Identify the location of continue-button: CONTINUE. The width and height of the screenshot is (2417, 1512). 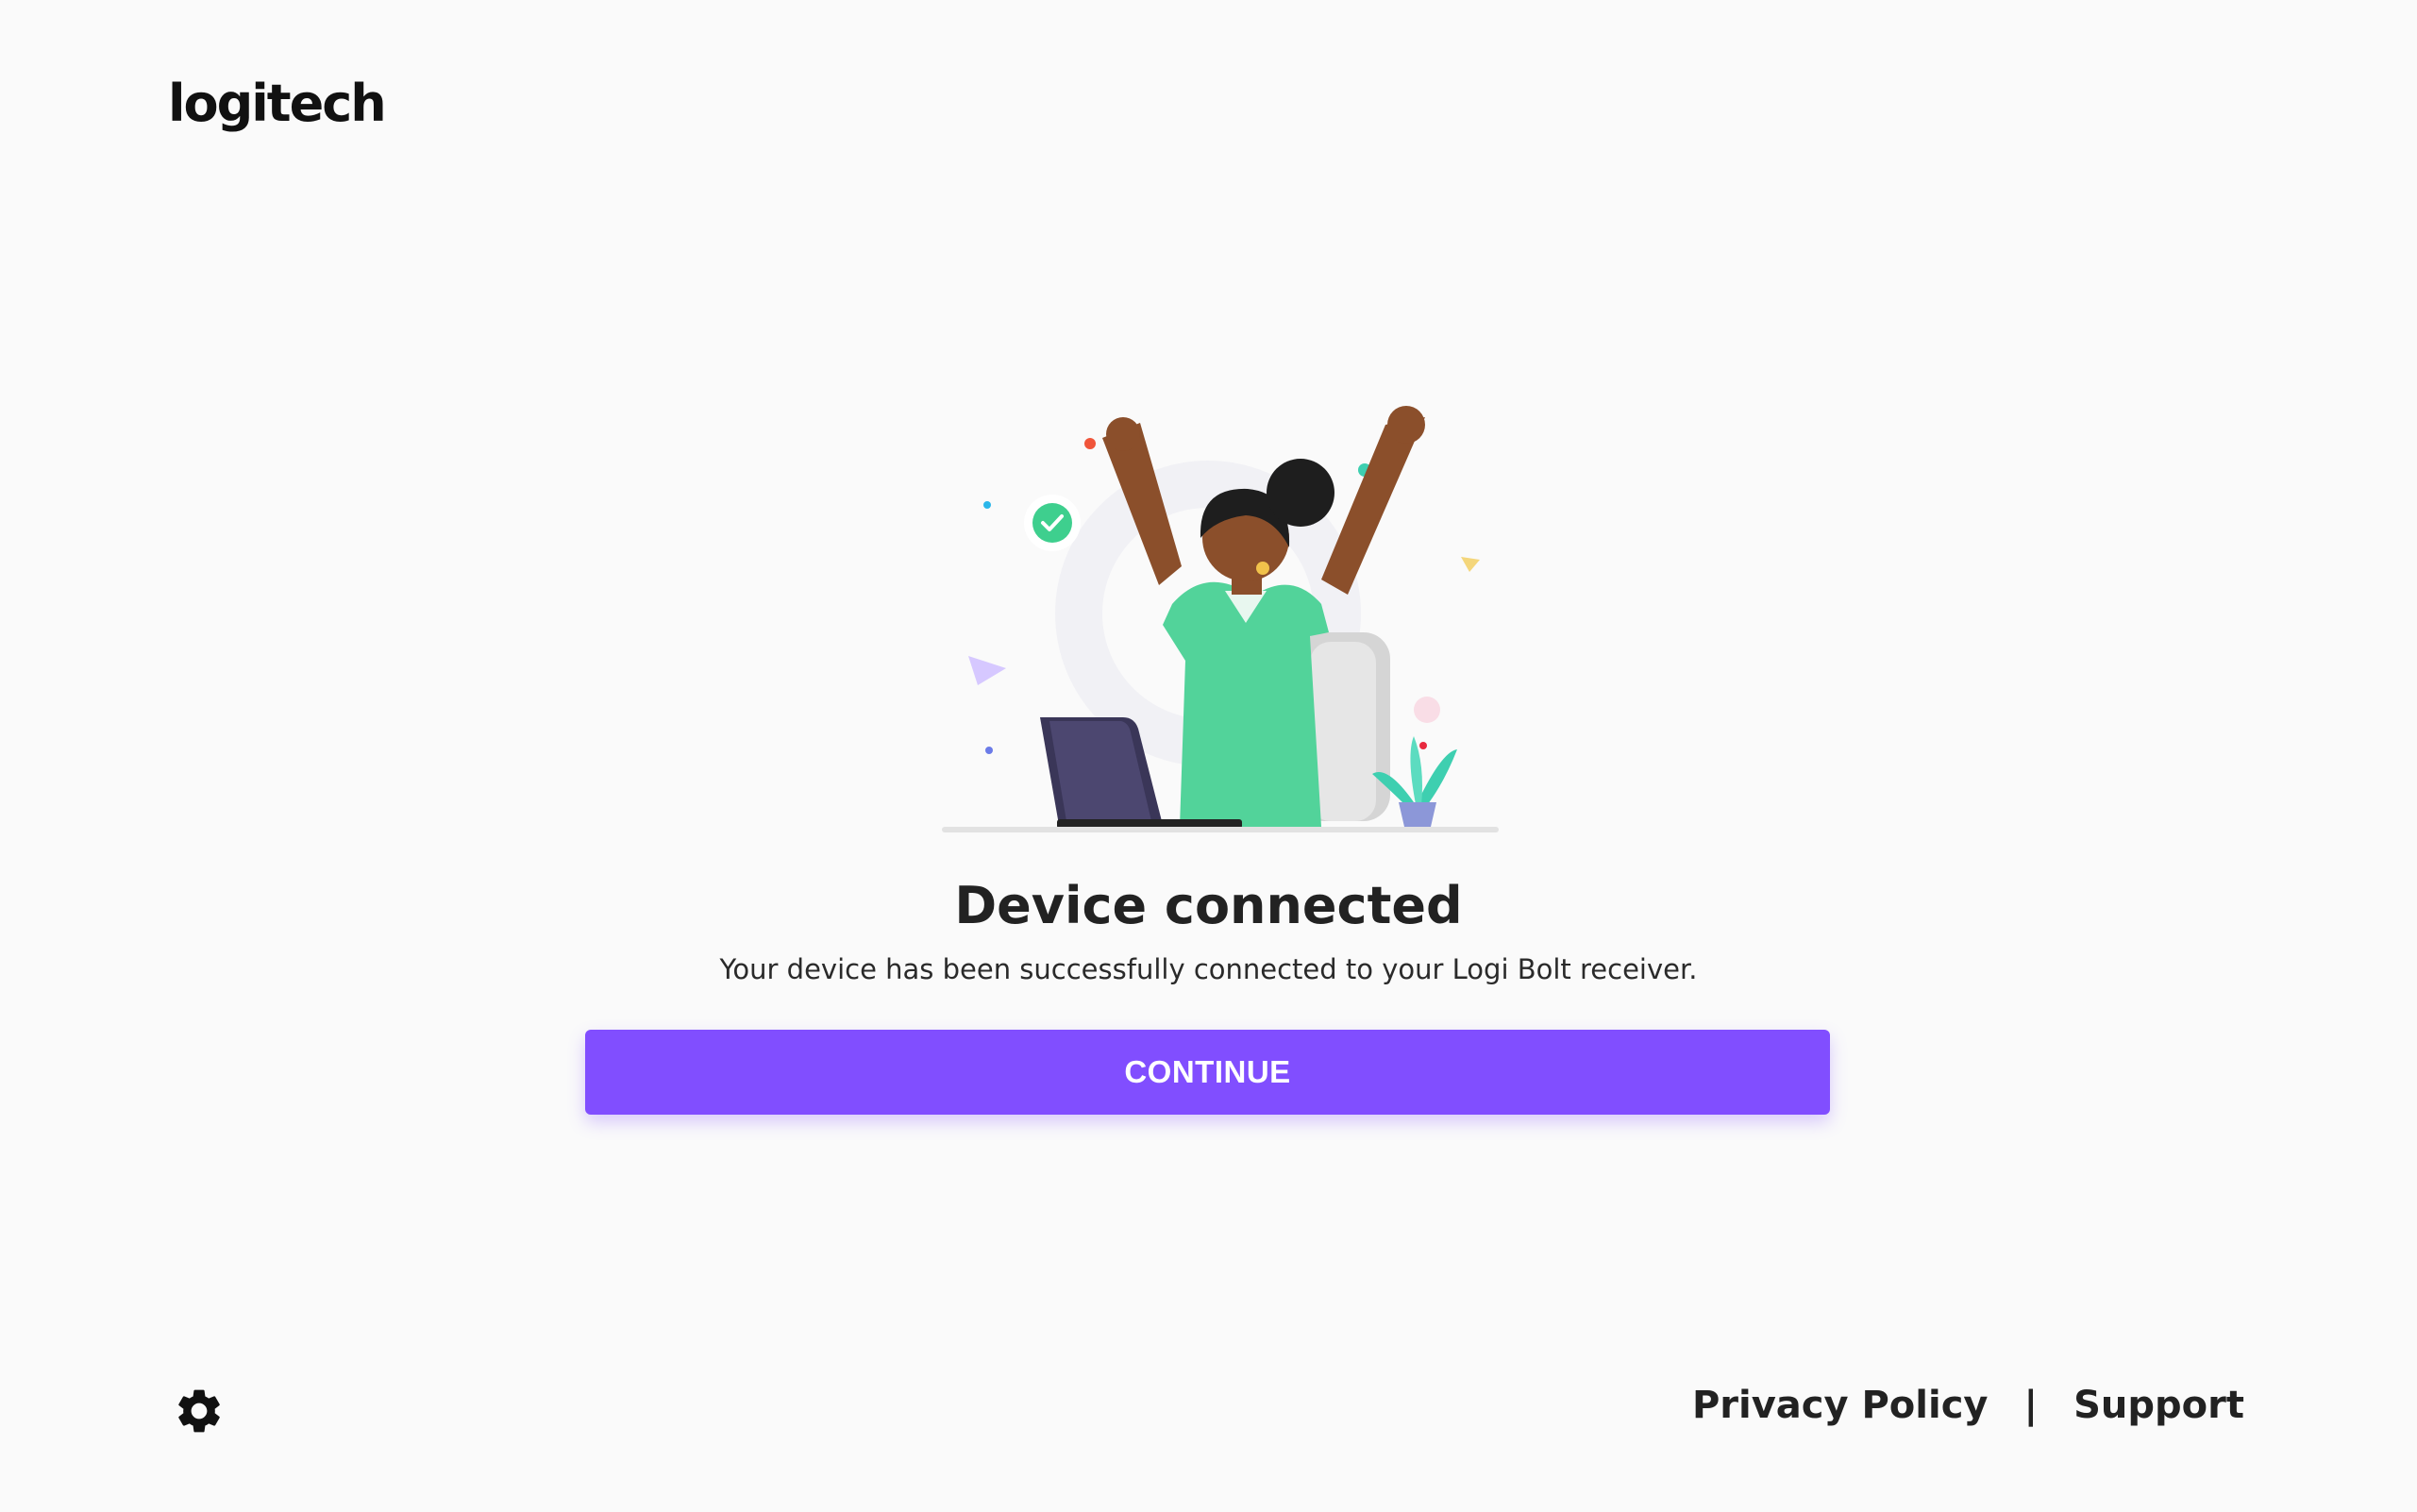
(1207, 1072).